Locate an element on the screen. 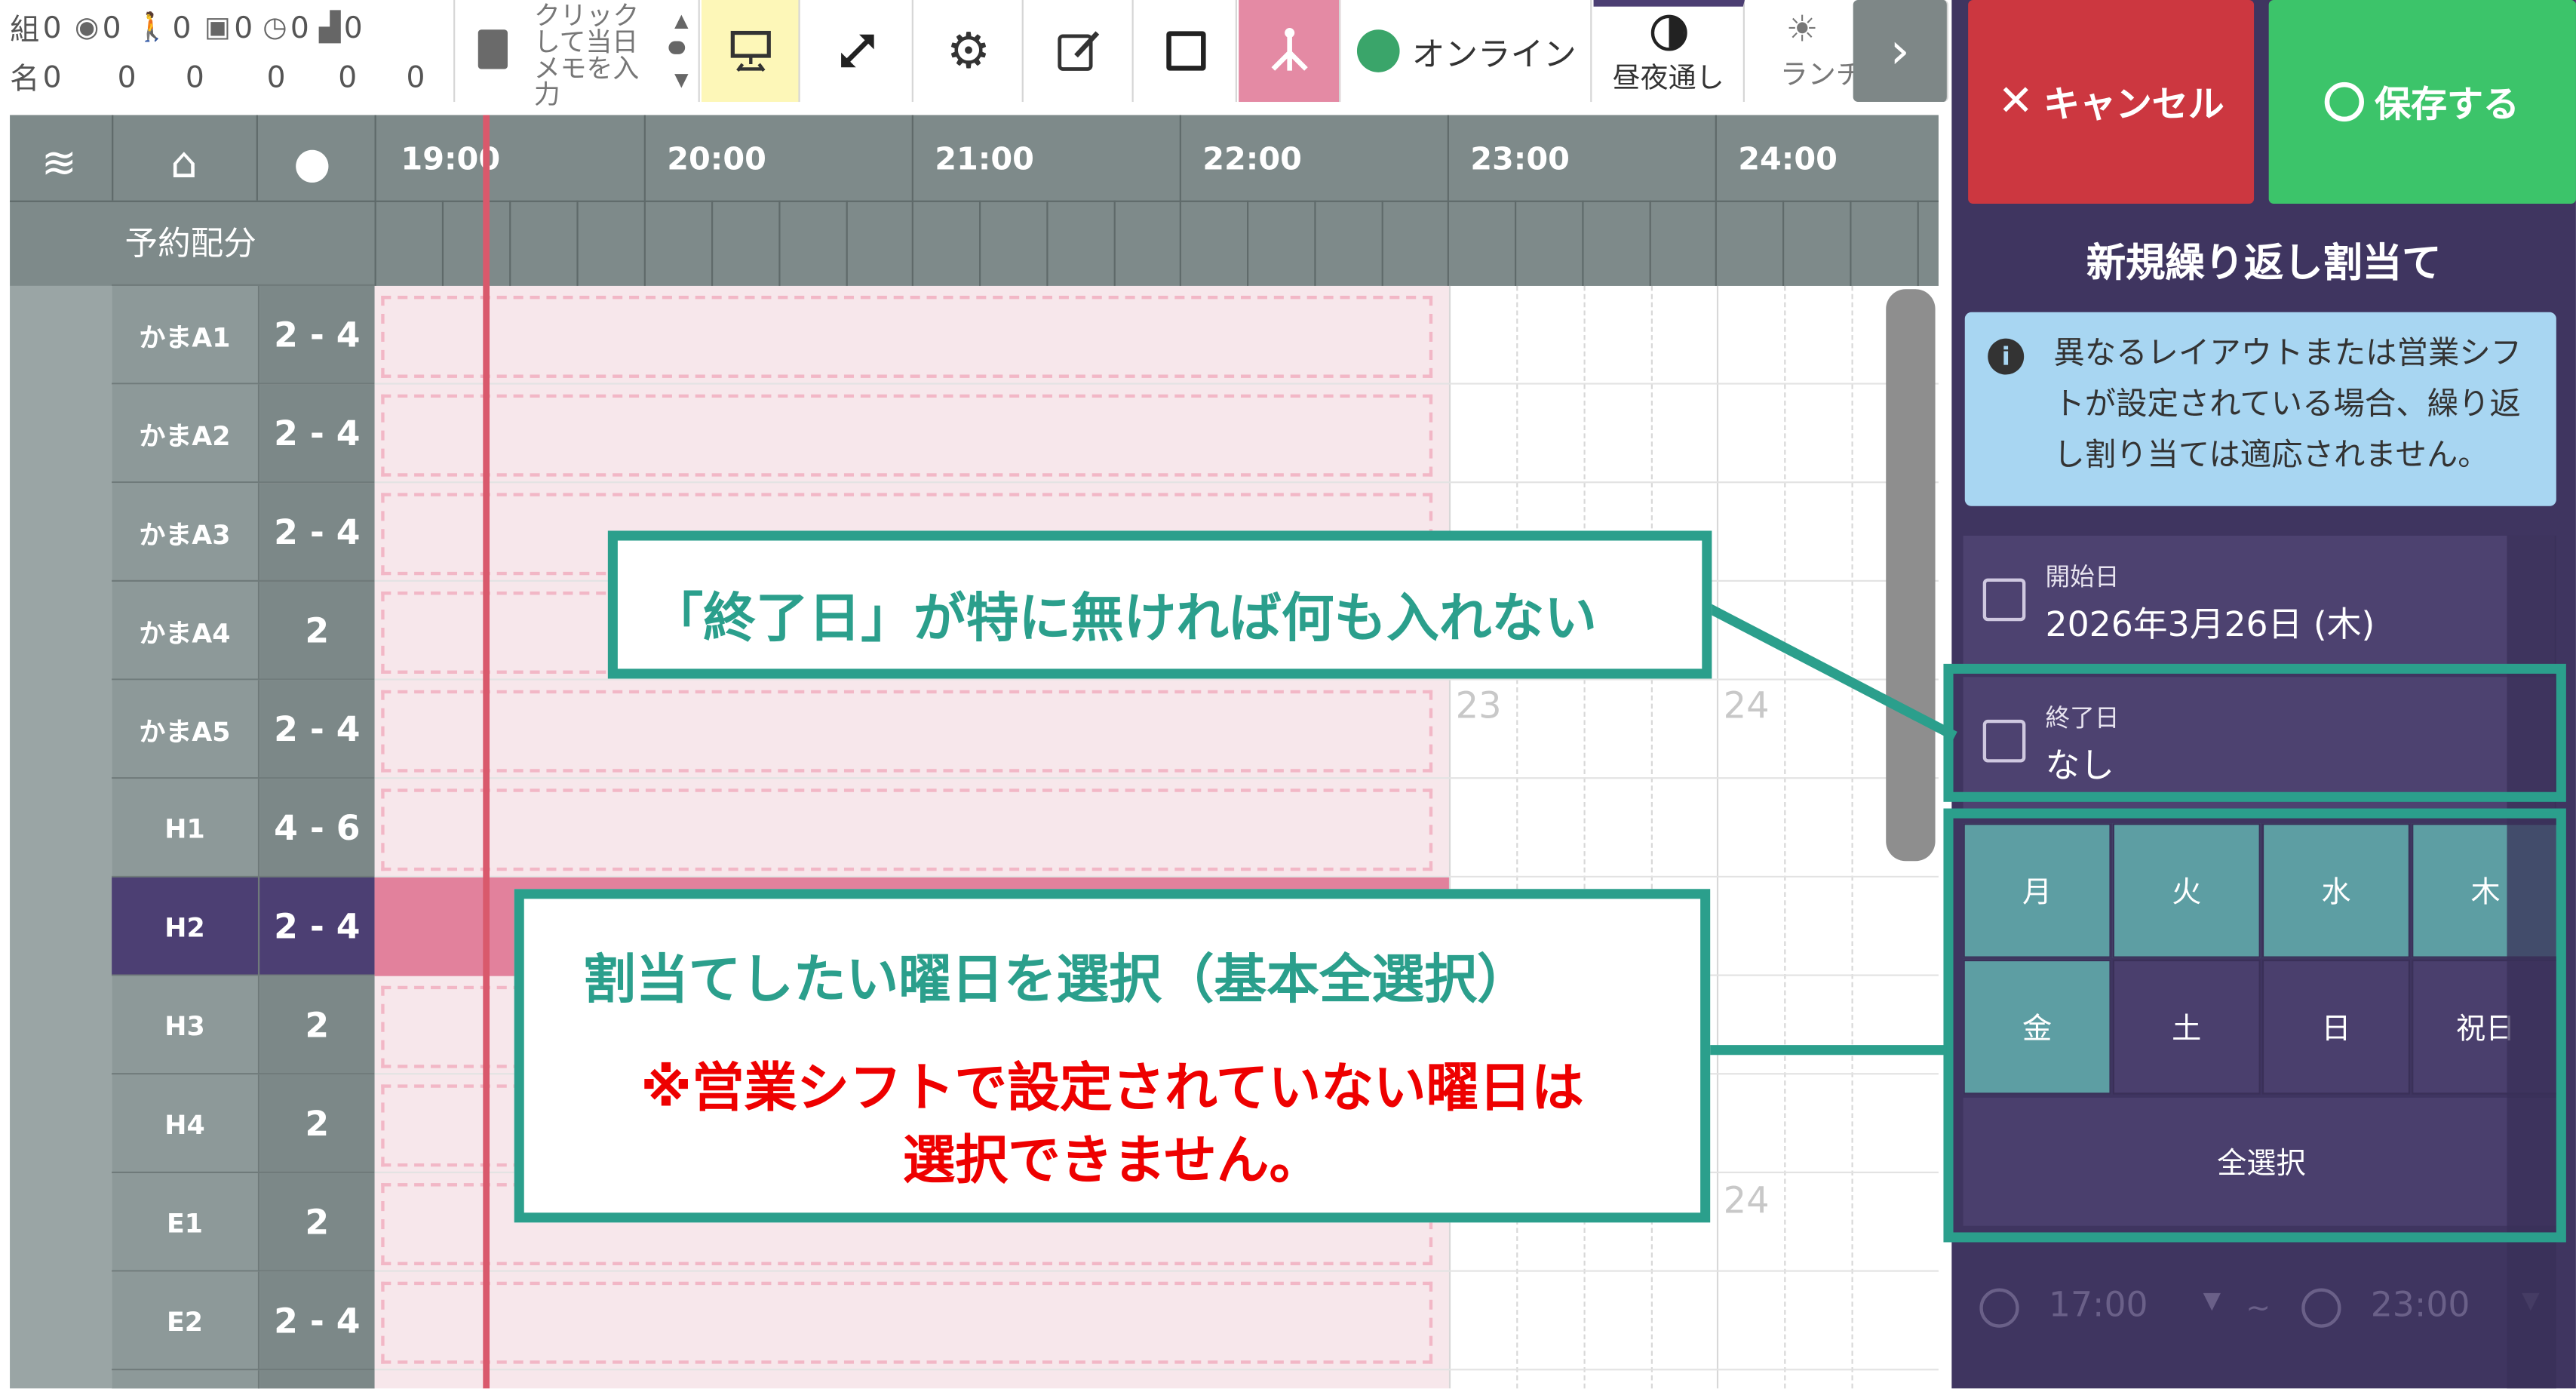 The height and width of the screenshot is (1389, 2576). lunch-label: ランチ is located at coordinates (1819, 75).